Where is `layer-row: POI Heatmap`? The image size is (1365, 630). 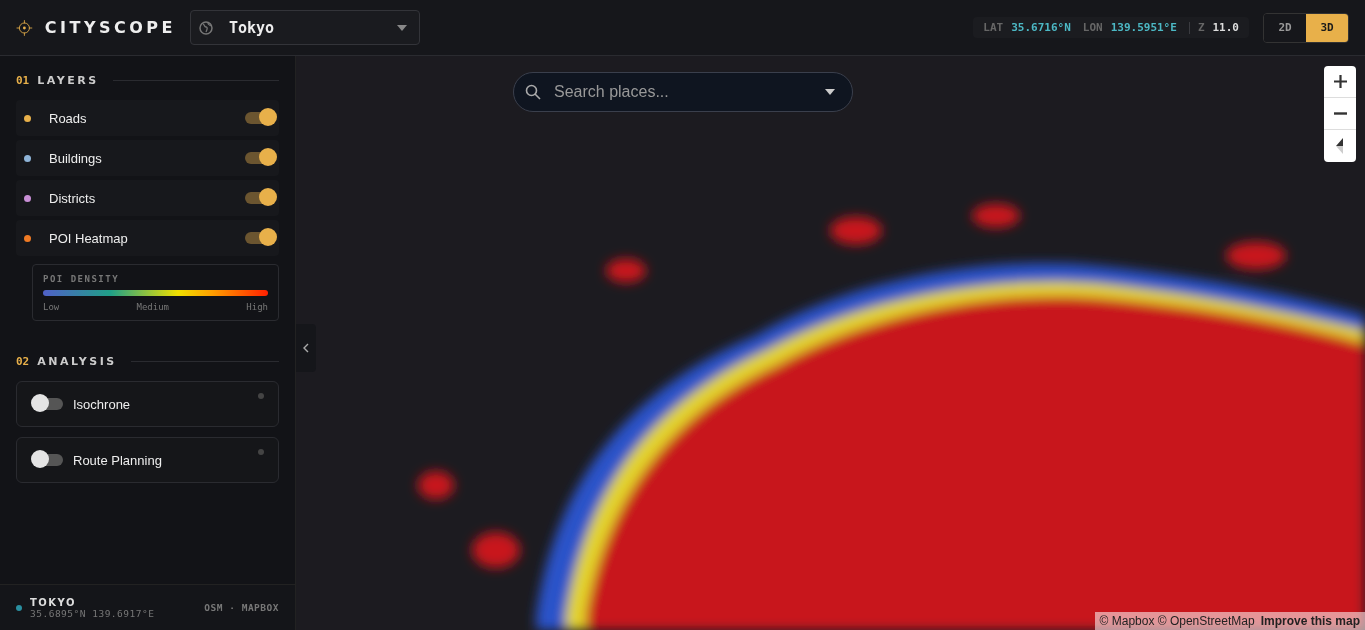
layer-row: POI Heatmap is located at coordinates (147, 238).